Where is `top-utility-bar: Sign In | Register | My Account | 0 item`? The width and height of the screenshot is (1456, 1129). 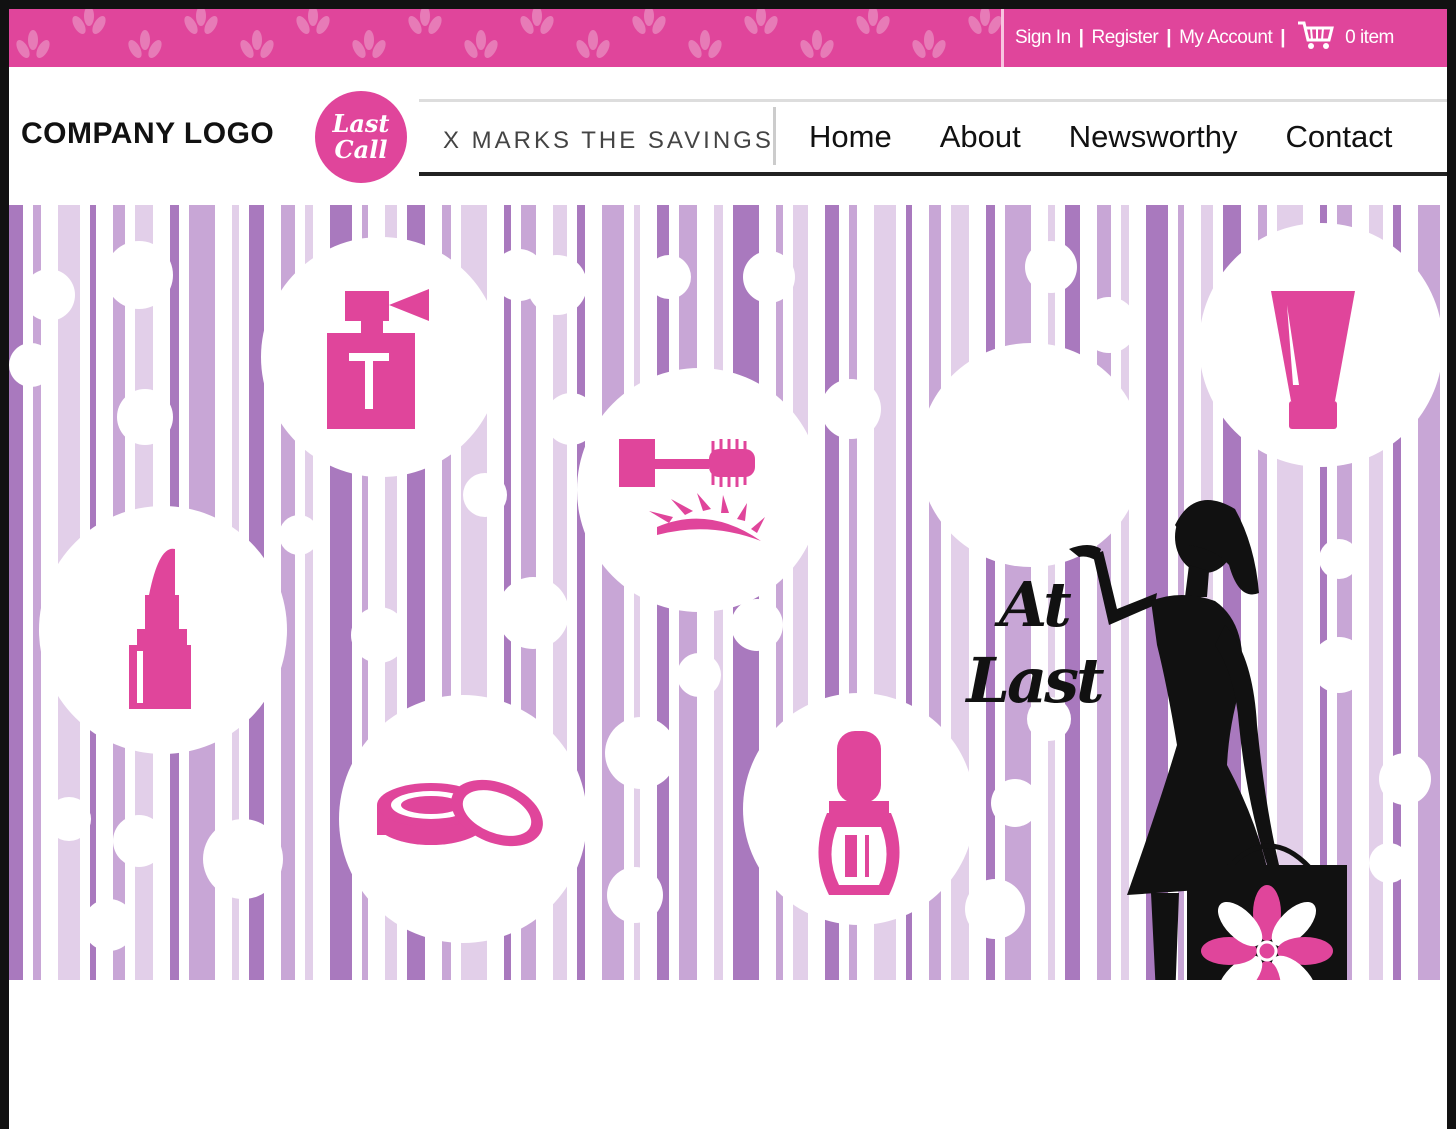
top-utility-bar: Sign In | Register | My Account | 0 item is located at coordinates (728, 38).